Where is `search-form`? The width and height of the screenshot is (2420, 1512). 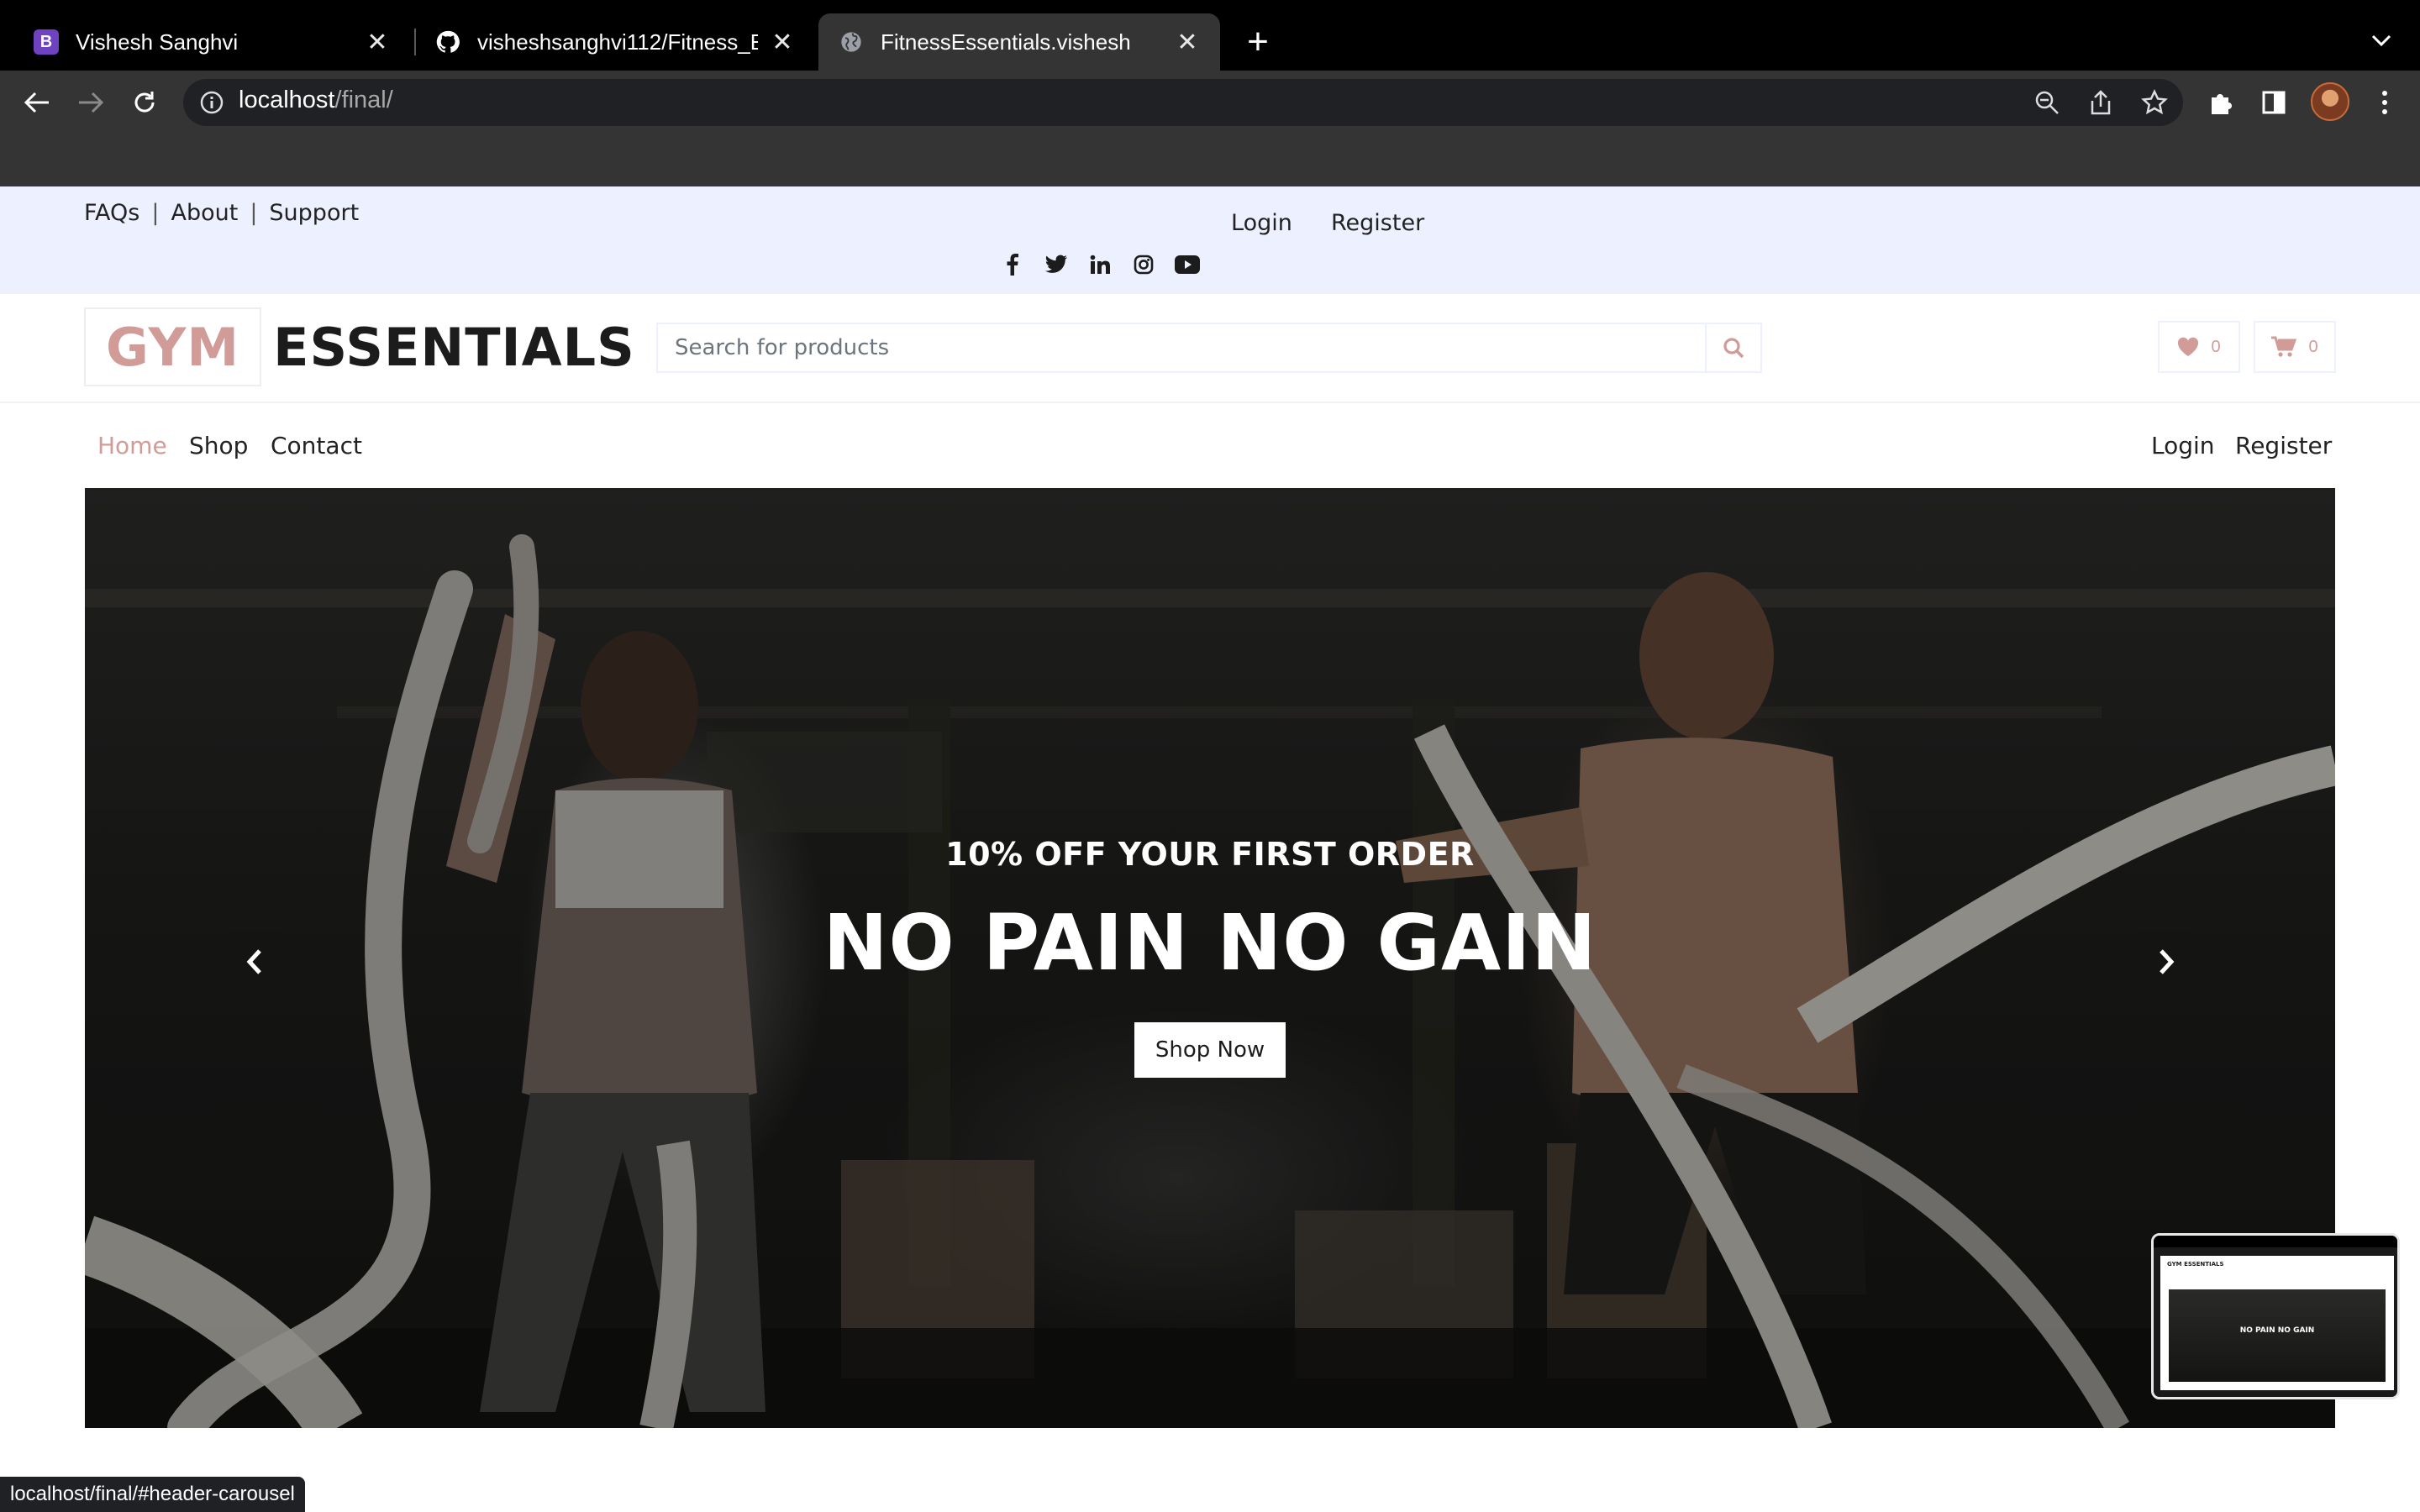
search-form is located at coordinates (1209, 348).